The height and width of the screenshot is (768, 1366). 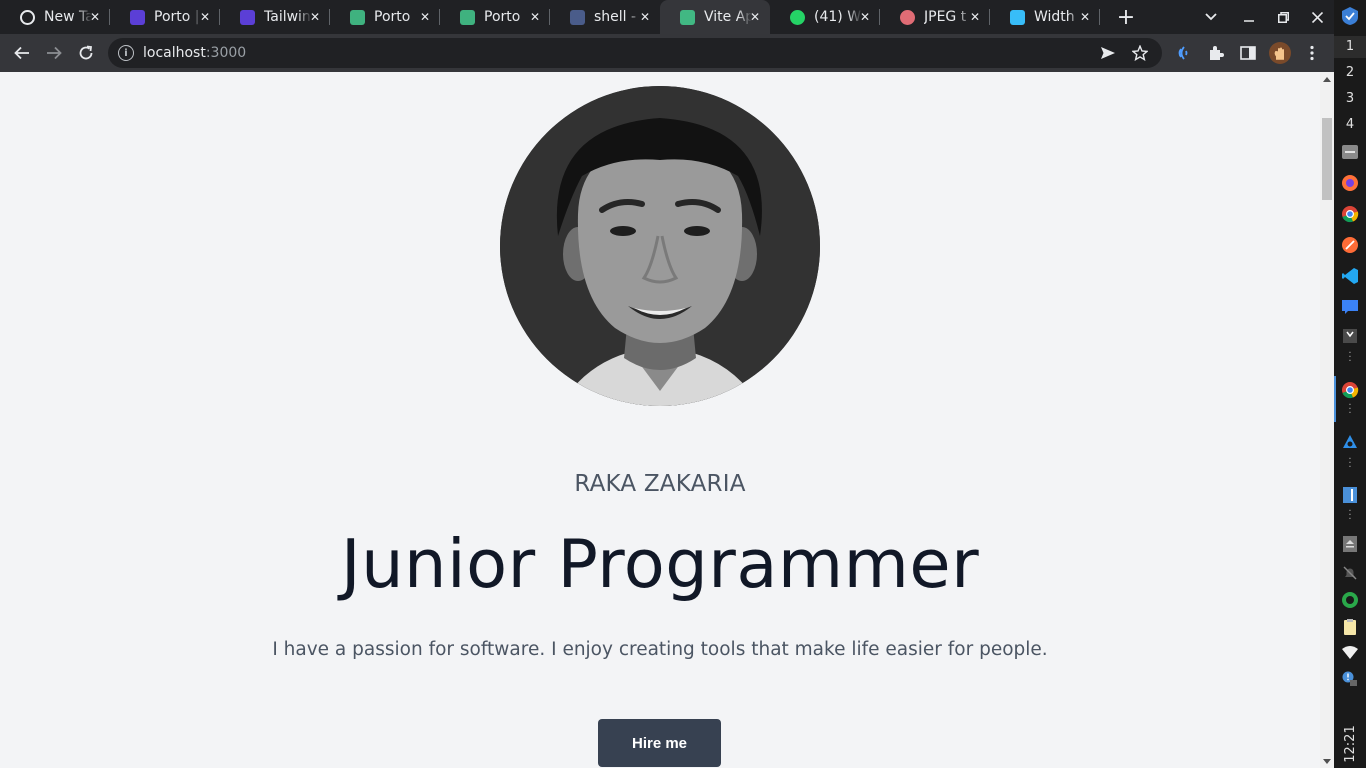 I want to click on tab-title: shell - l, so click(x=618, y=17).